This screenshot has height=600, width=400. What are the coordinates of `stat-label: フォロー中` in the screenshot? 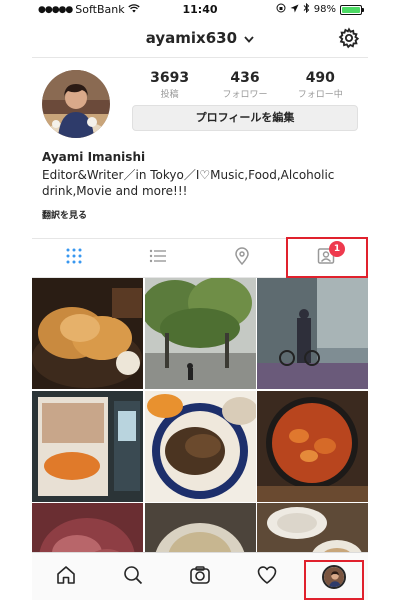 It's located at (320, 95).